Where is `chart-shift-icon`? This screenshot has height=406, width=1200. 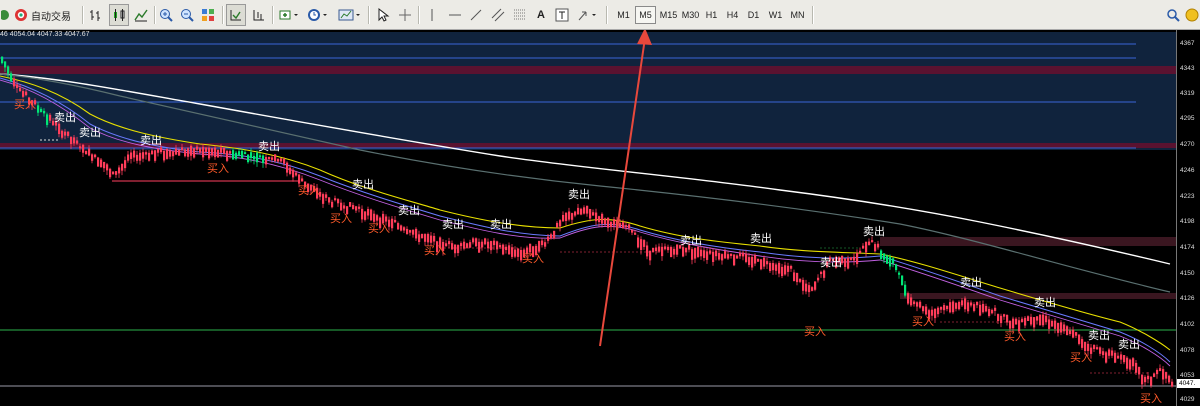
chart-shift-icon is located at coordinates (259, 15).